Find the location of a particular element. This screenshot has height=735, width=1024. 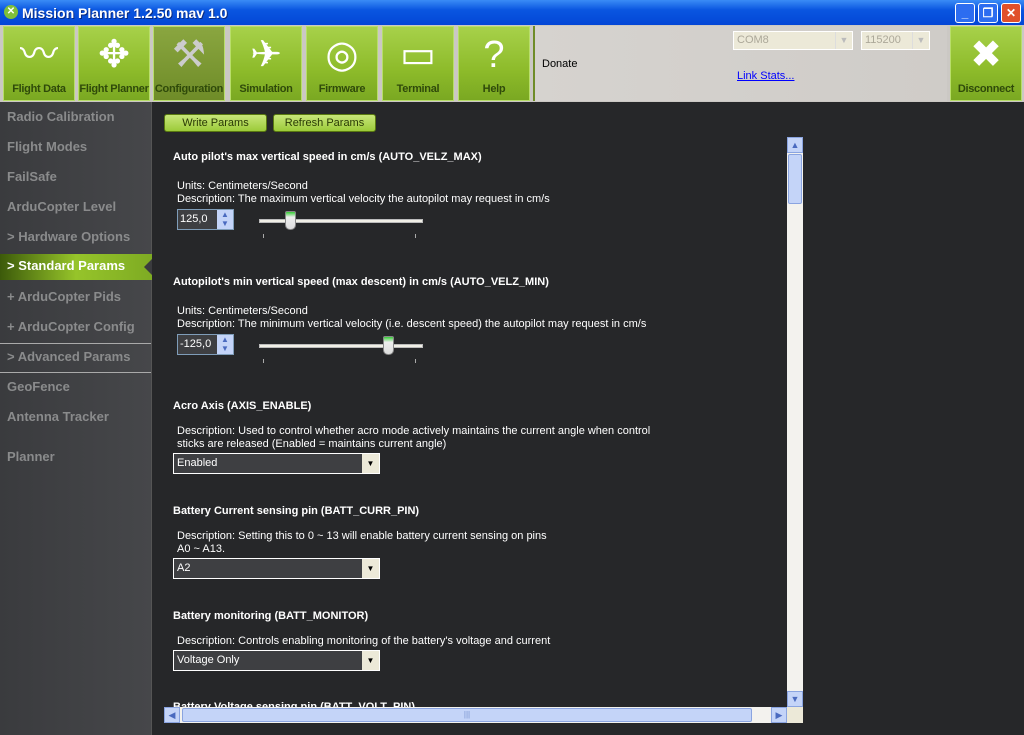

minimize-button: _ is located at coordinates (965, 13).